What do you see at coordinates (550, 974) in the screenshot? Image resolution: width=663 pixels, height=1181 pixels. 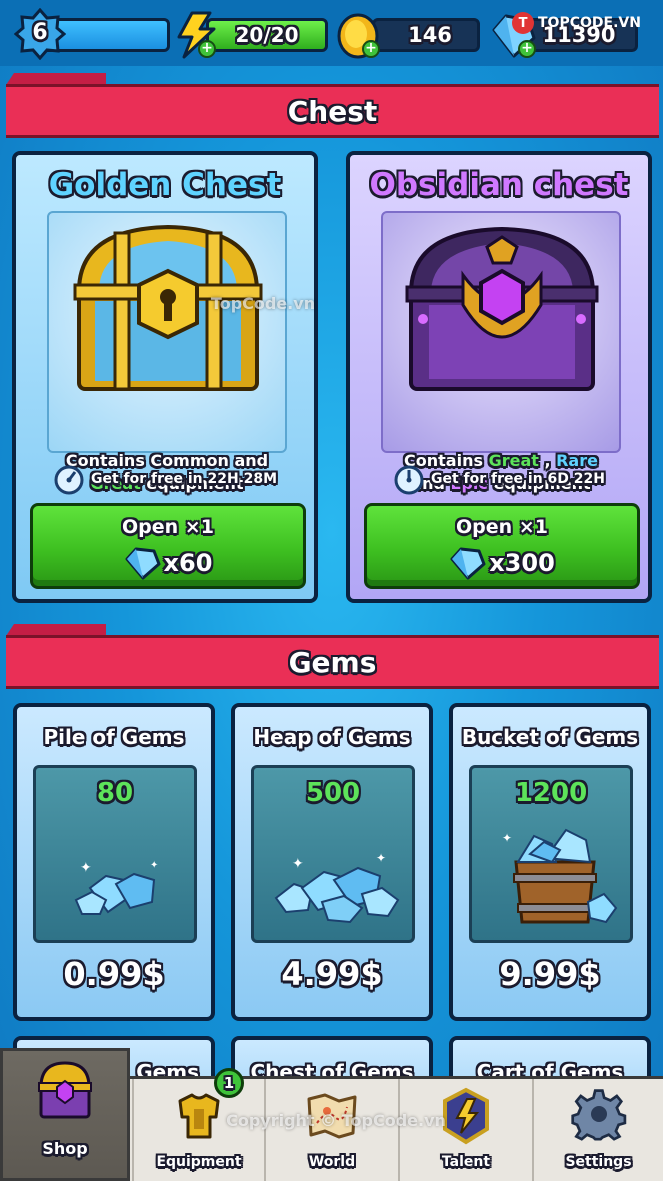 I see `gem-pack-price: 9.99$` at bounding box center [550, 974].